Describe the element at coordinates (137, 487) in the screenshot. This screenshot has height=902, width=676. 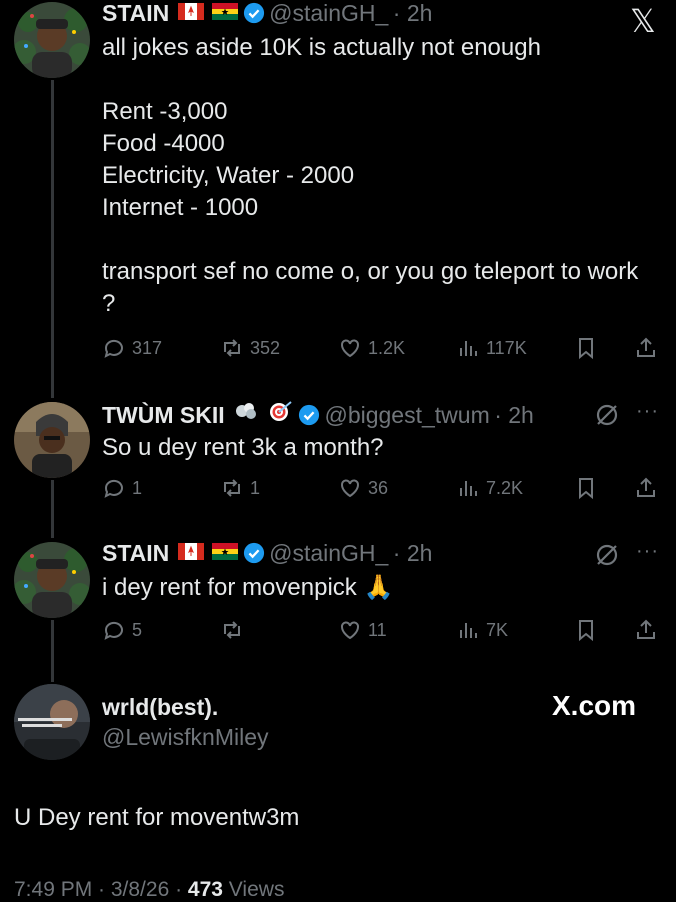
I see `reply-count: 1` at that location.